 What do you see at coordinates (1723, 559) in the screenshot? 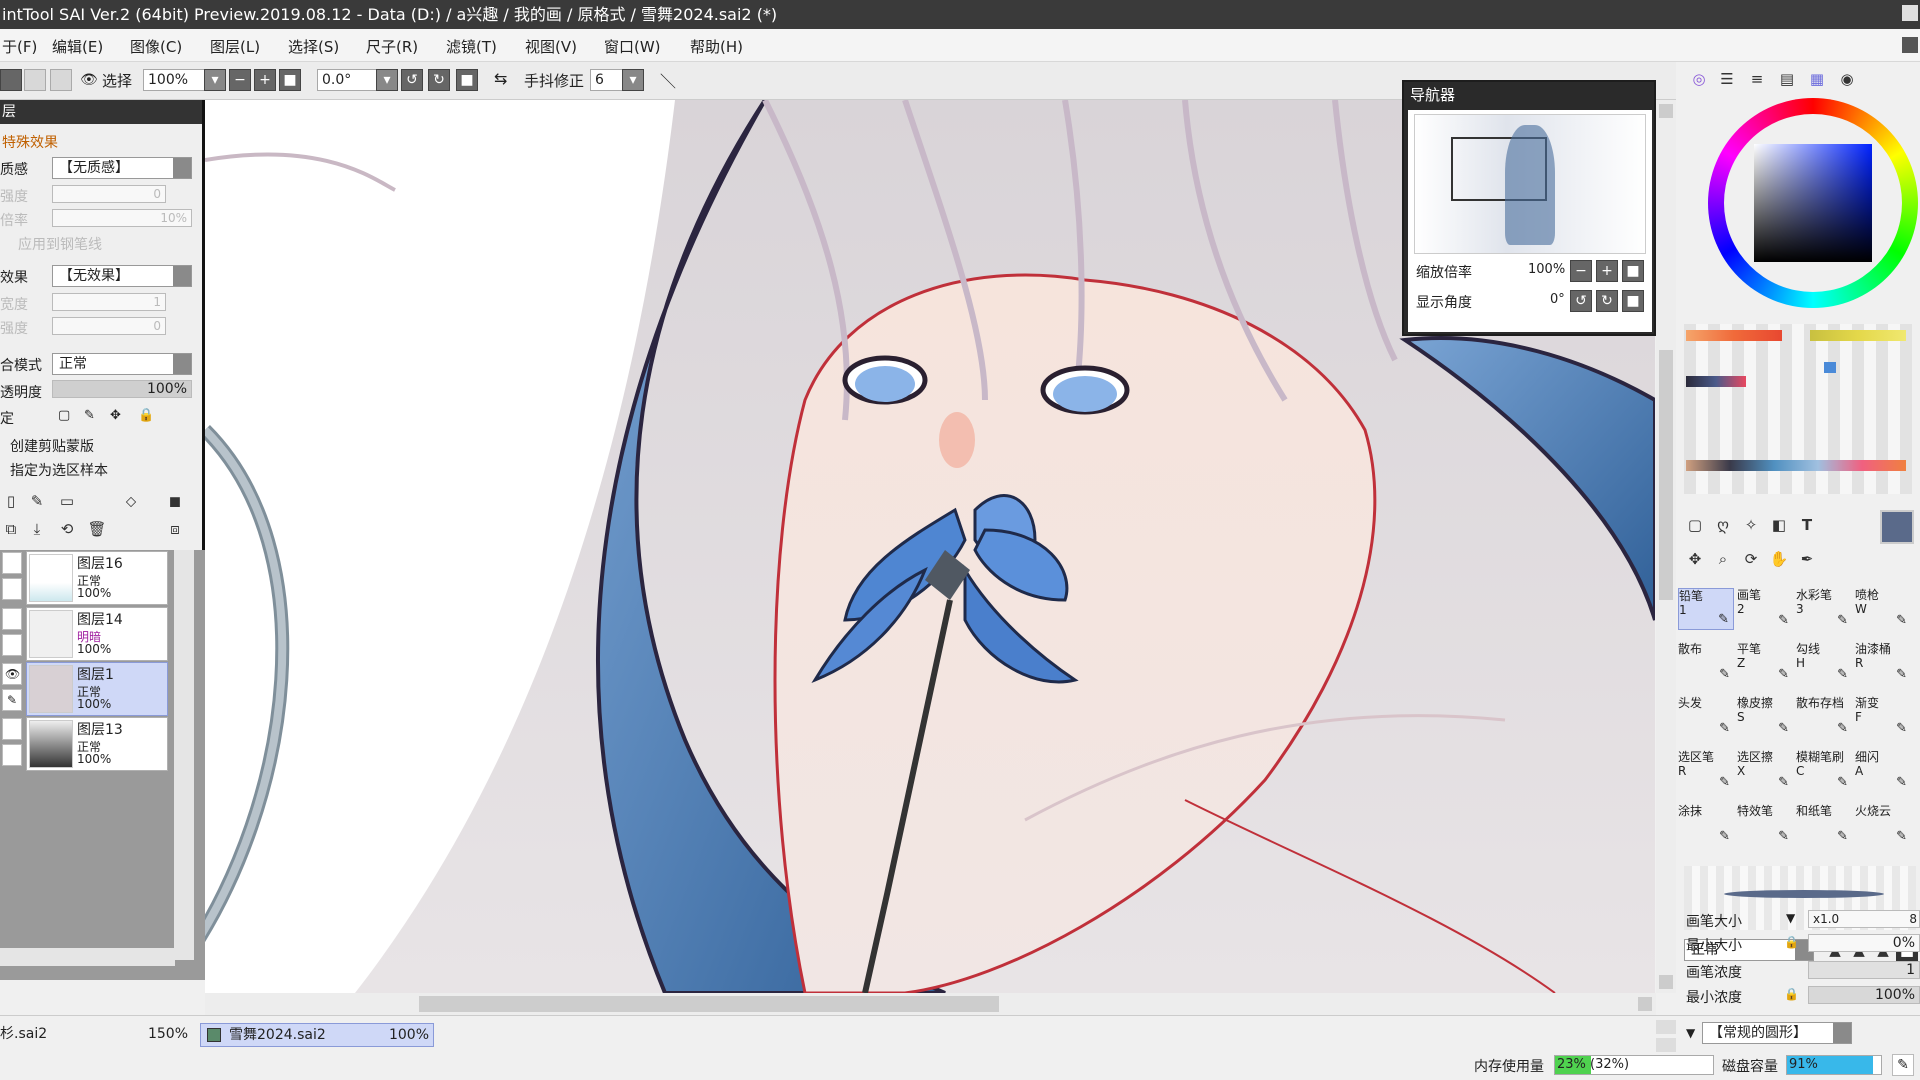
I see `zoom-tool-icon: ⌕` at bounding box center [1723, 559].